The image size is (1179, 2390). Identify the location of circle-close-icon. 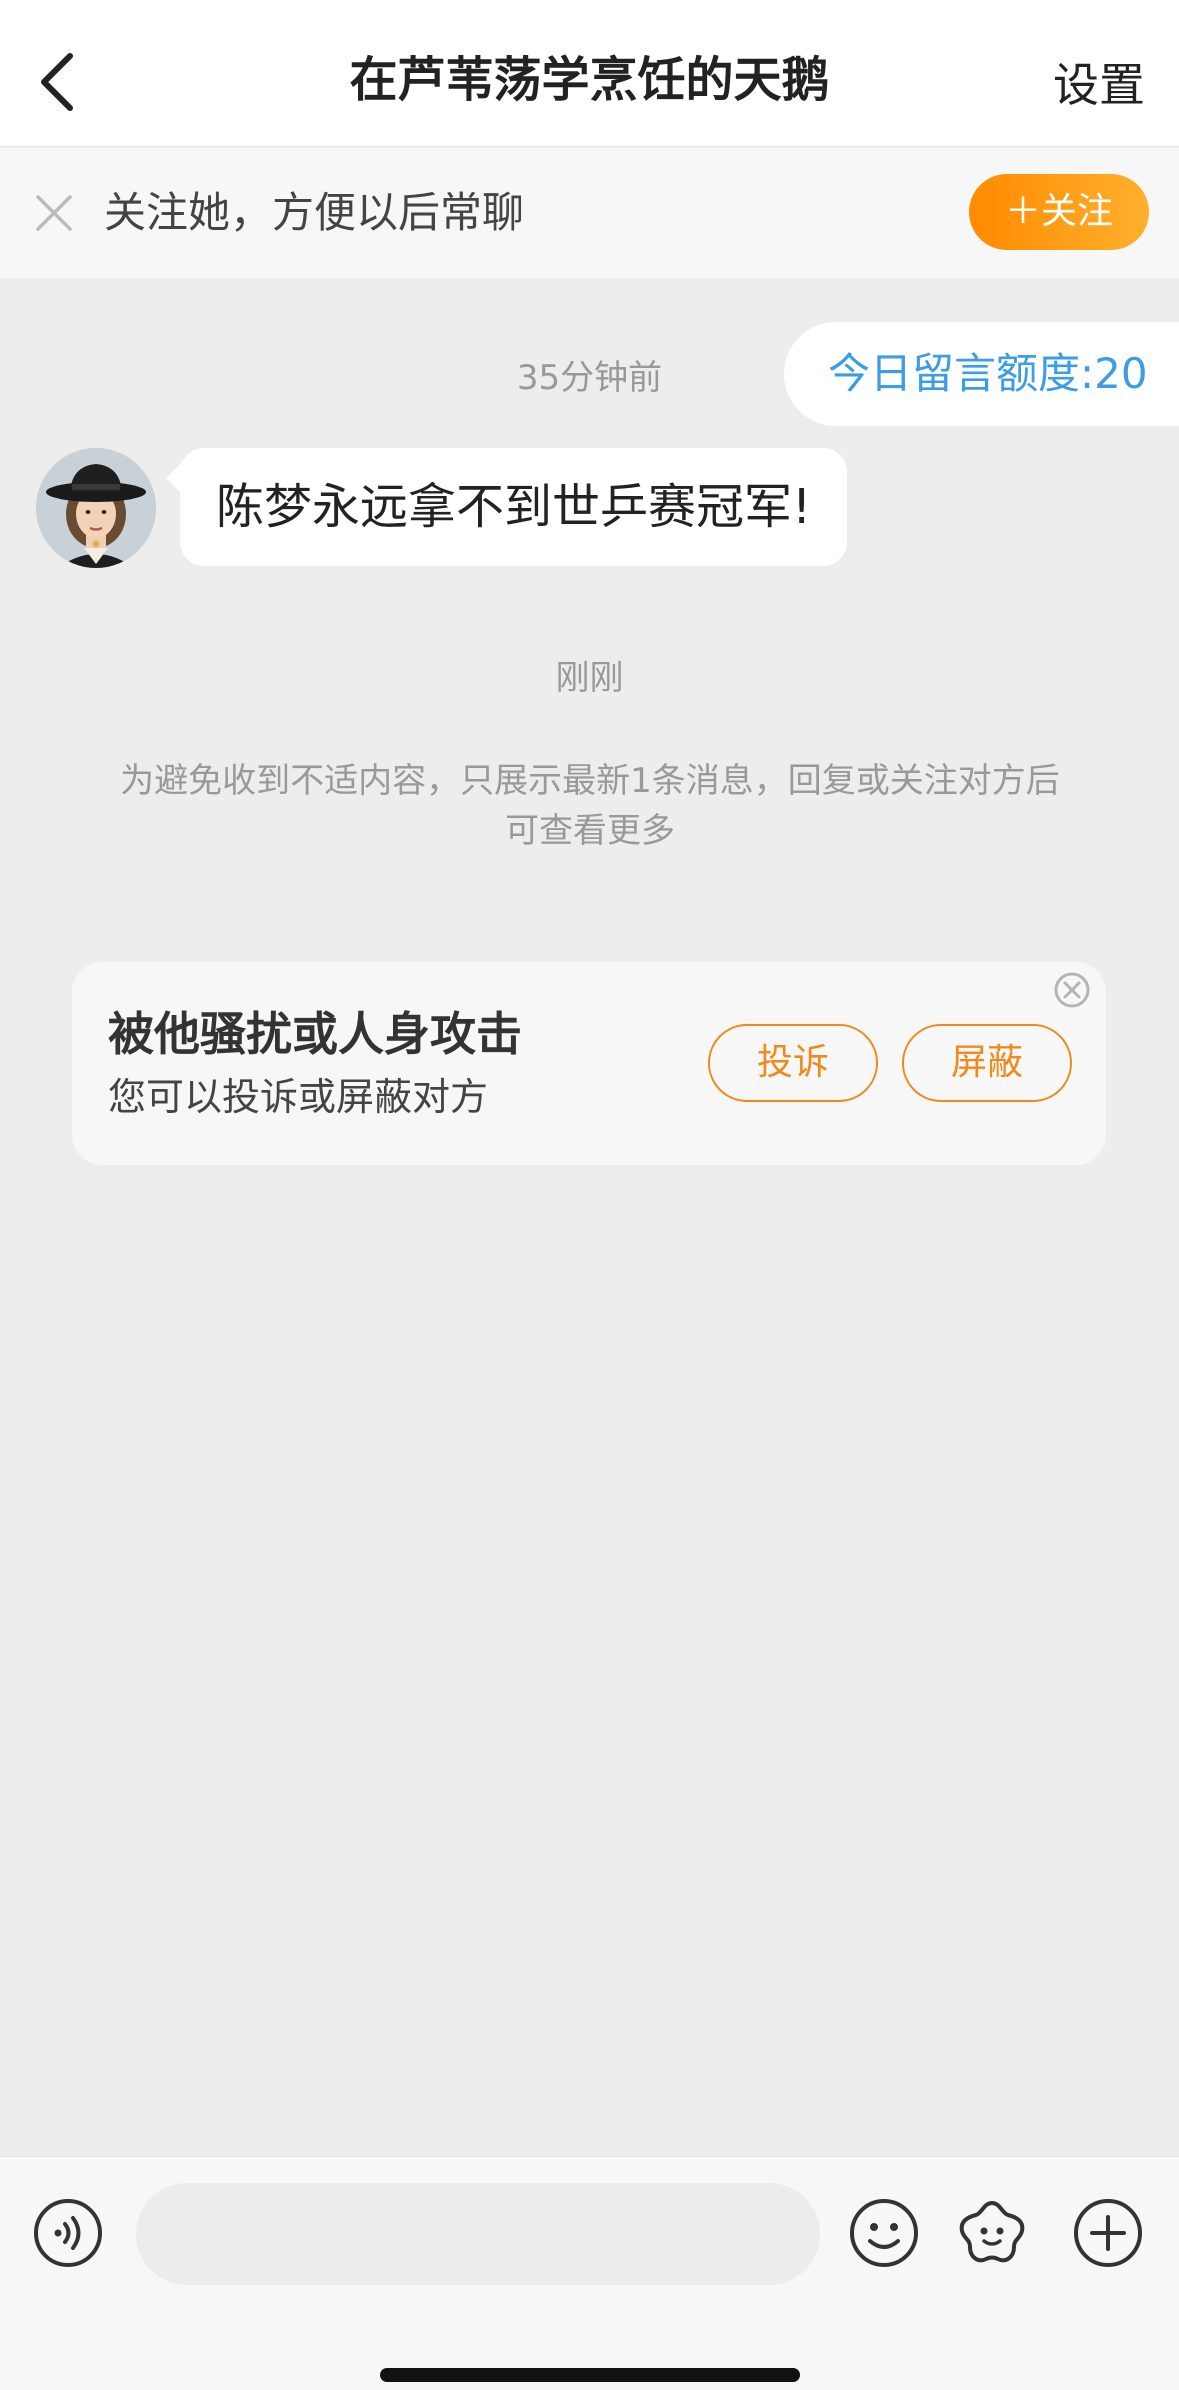
(1072, 990).